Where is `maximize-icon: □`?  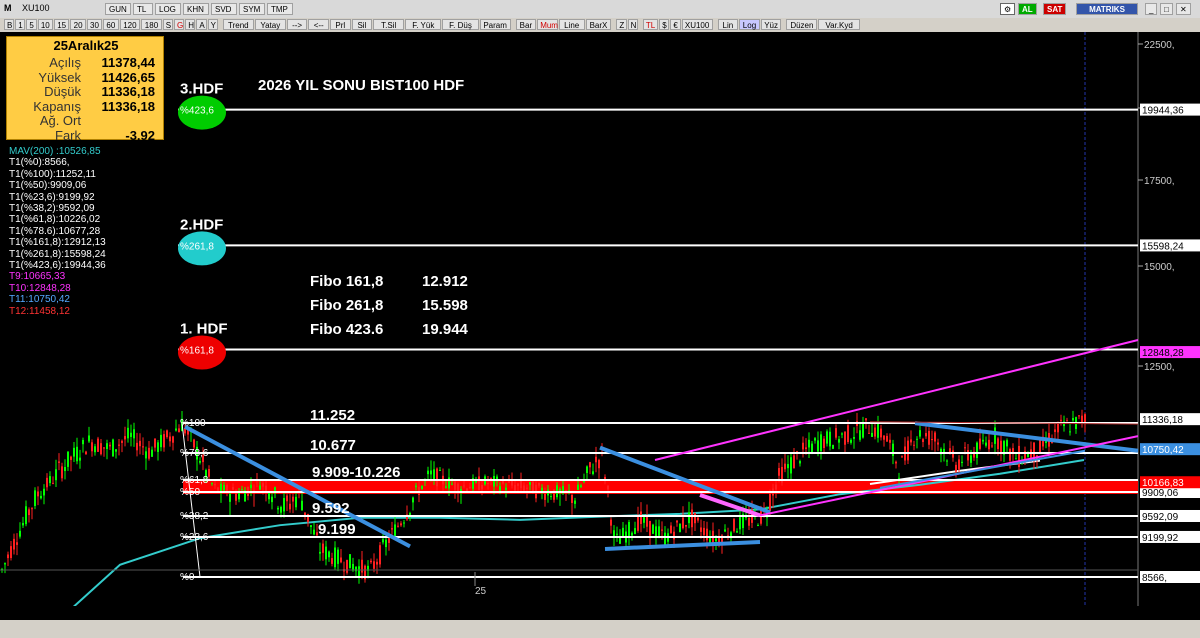 maximize-icon: □ is located at coordinates (1166, 9).